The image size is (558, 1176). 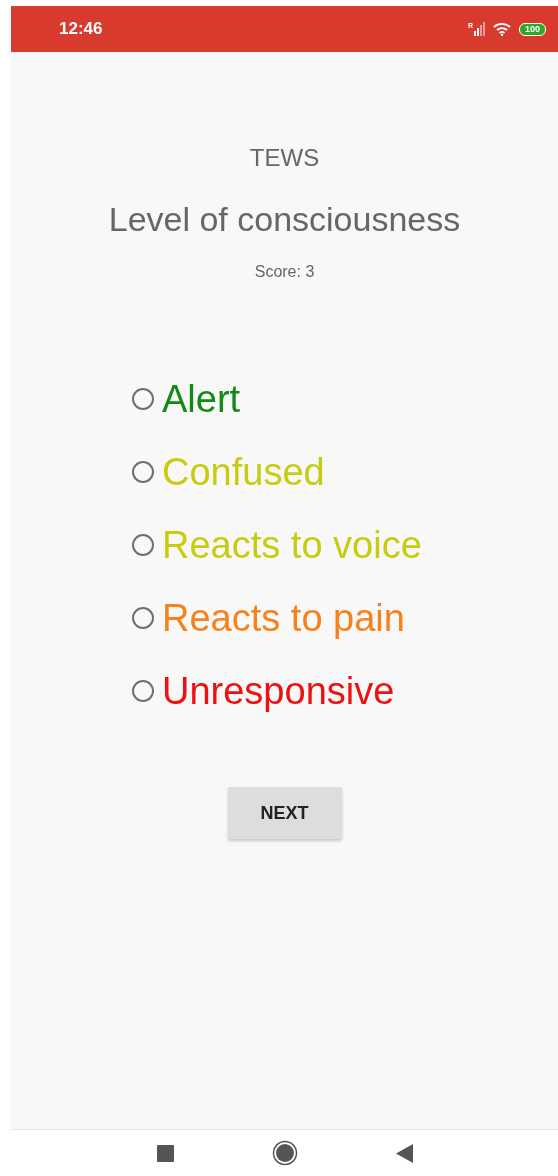 What do you see at coordinates (284, 219) in the screenshot?
I see `question-title: Level of consciousness` at bounding box center [284, 219].